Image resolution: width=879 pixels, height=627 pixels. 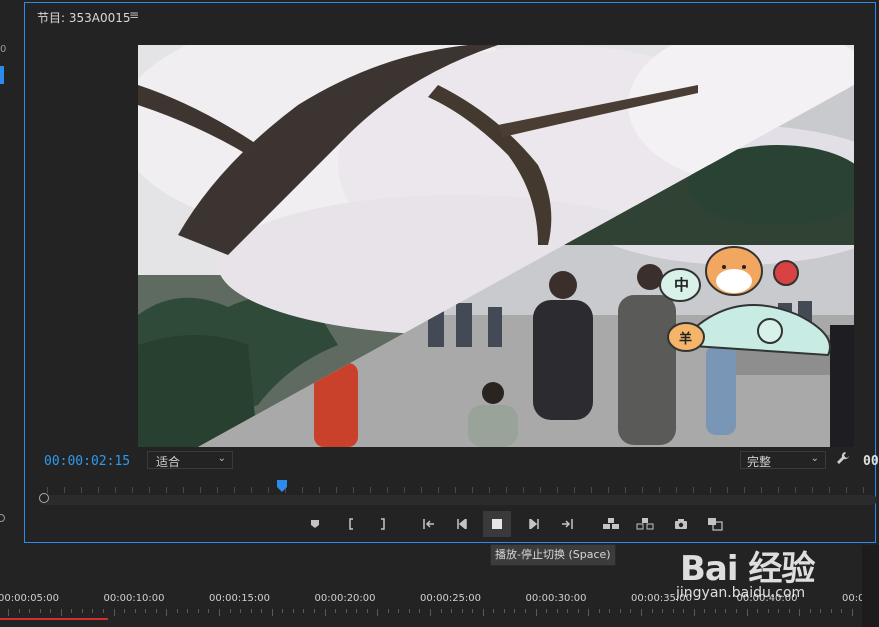 I want to click on left-strip-knob, so click(x=2, y=518).